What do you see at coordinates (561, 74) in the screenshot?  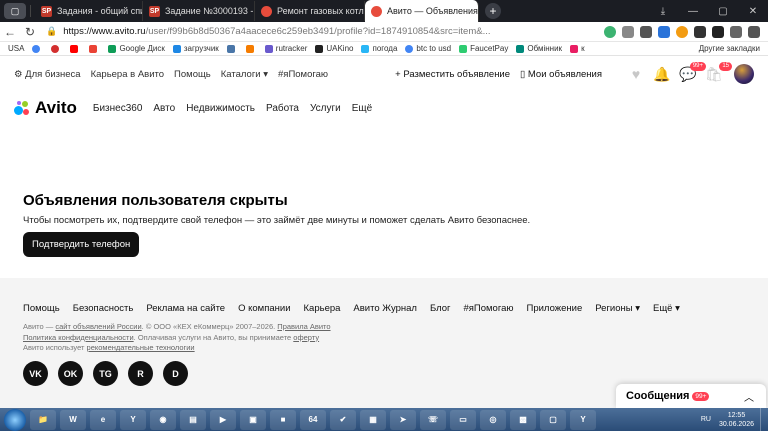 I see `my-ads-link: ▯ Мои объявления` at bounding box center [561, 74].